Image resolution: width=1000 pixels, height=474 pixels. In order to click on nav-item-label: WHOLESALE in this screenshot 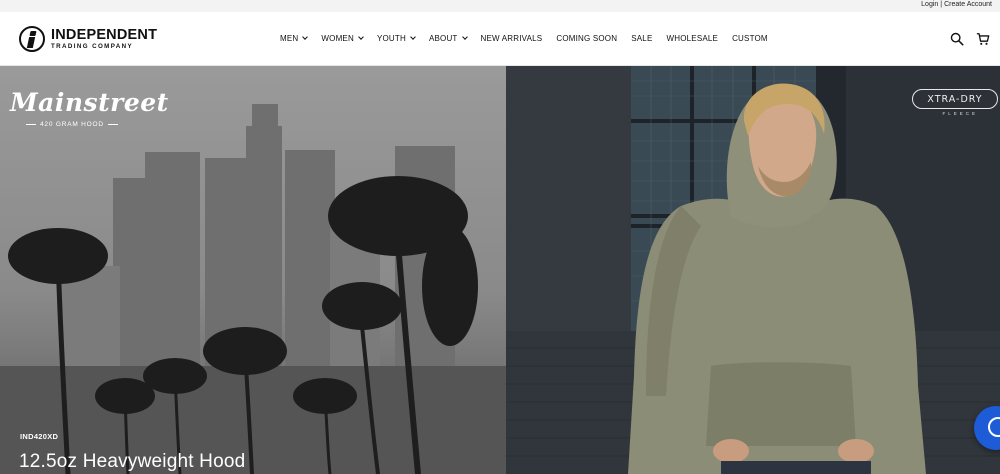, I will do `click(692, 38)`.